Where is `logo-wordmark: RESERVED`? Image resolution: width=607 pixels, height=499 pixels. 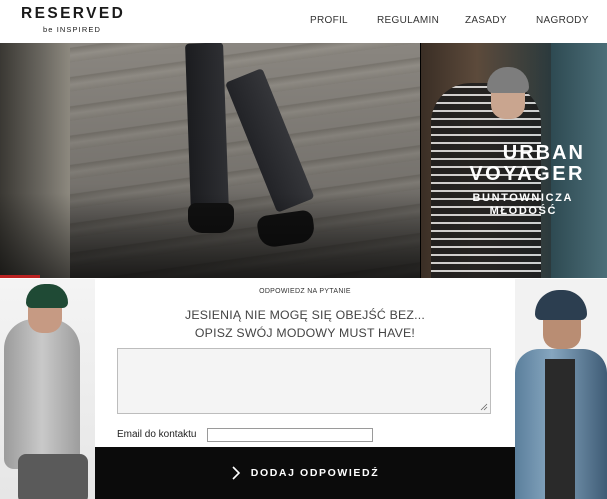
logo-wordmark: RESERVED is located at coordinates (73, 13).